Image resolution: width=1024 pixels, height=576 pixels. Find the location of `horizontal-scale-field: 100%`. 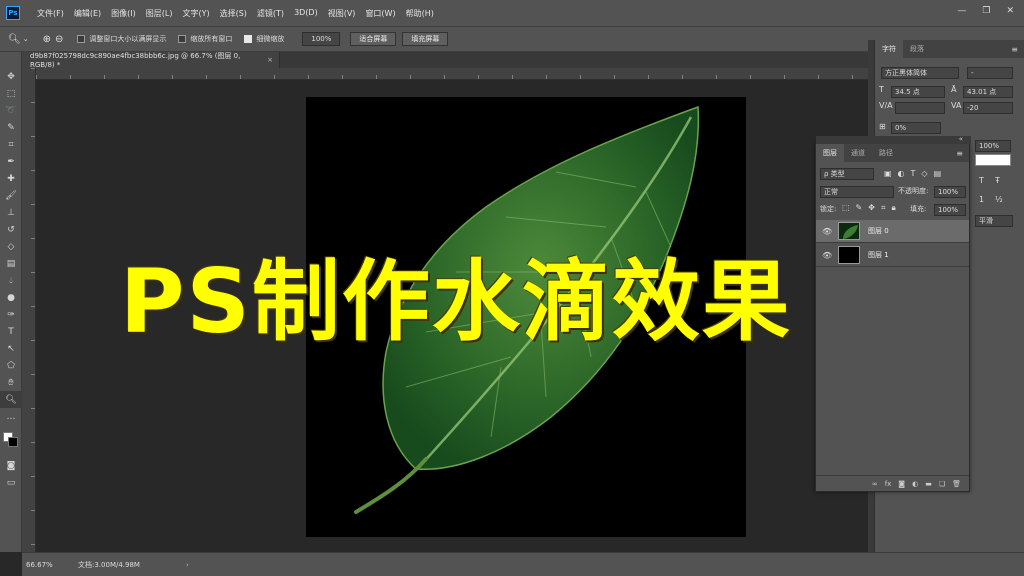

horizontal-scale-field: 100% is located at coordinates (993, 146).